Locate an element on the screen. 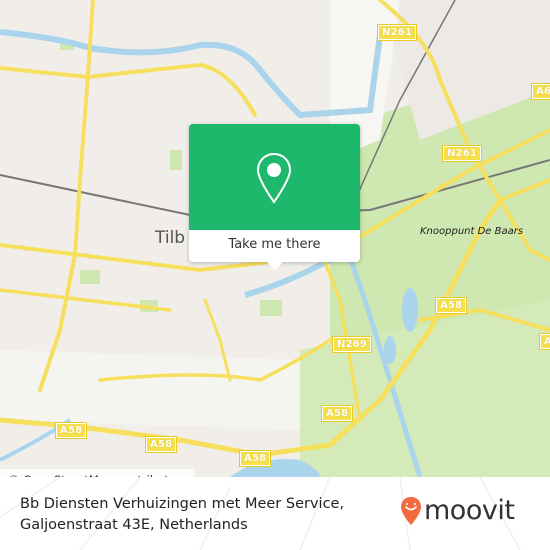  city-label: Tilb is located at coordinates (170, 238).